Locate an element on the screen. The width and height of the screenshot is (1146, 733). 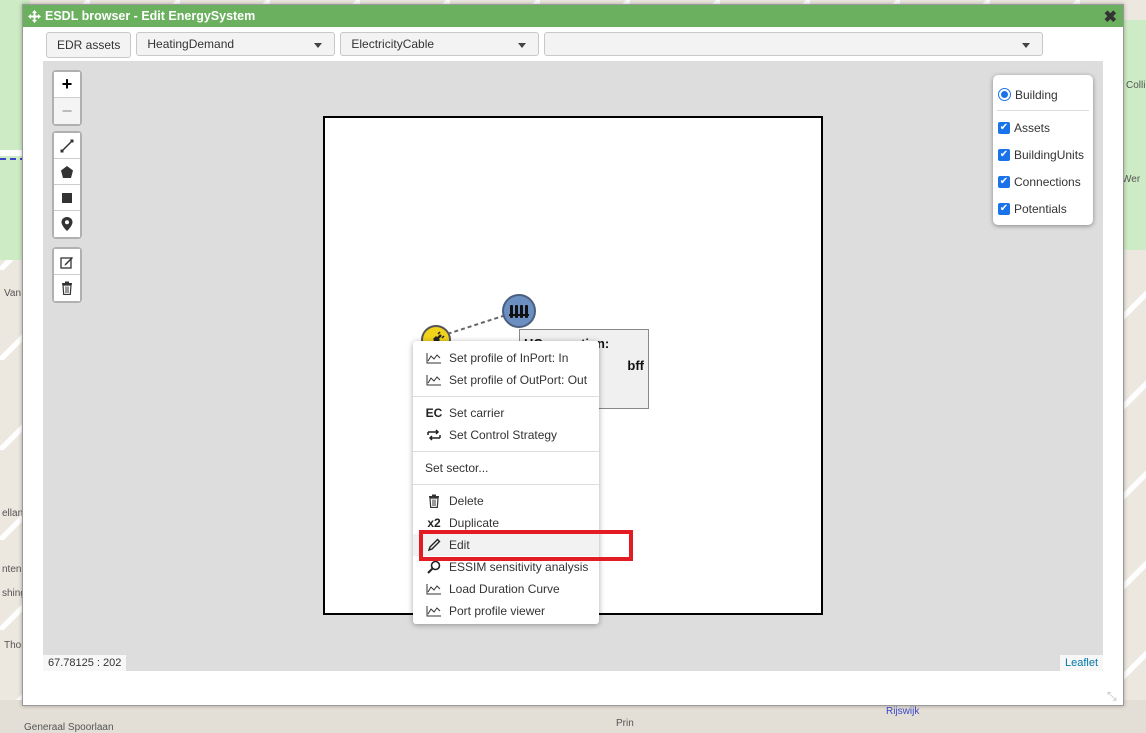
third-asset-select is located at coordinates (794, 44).